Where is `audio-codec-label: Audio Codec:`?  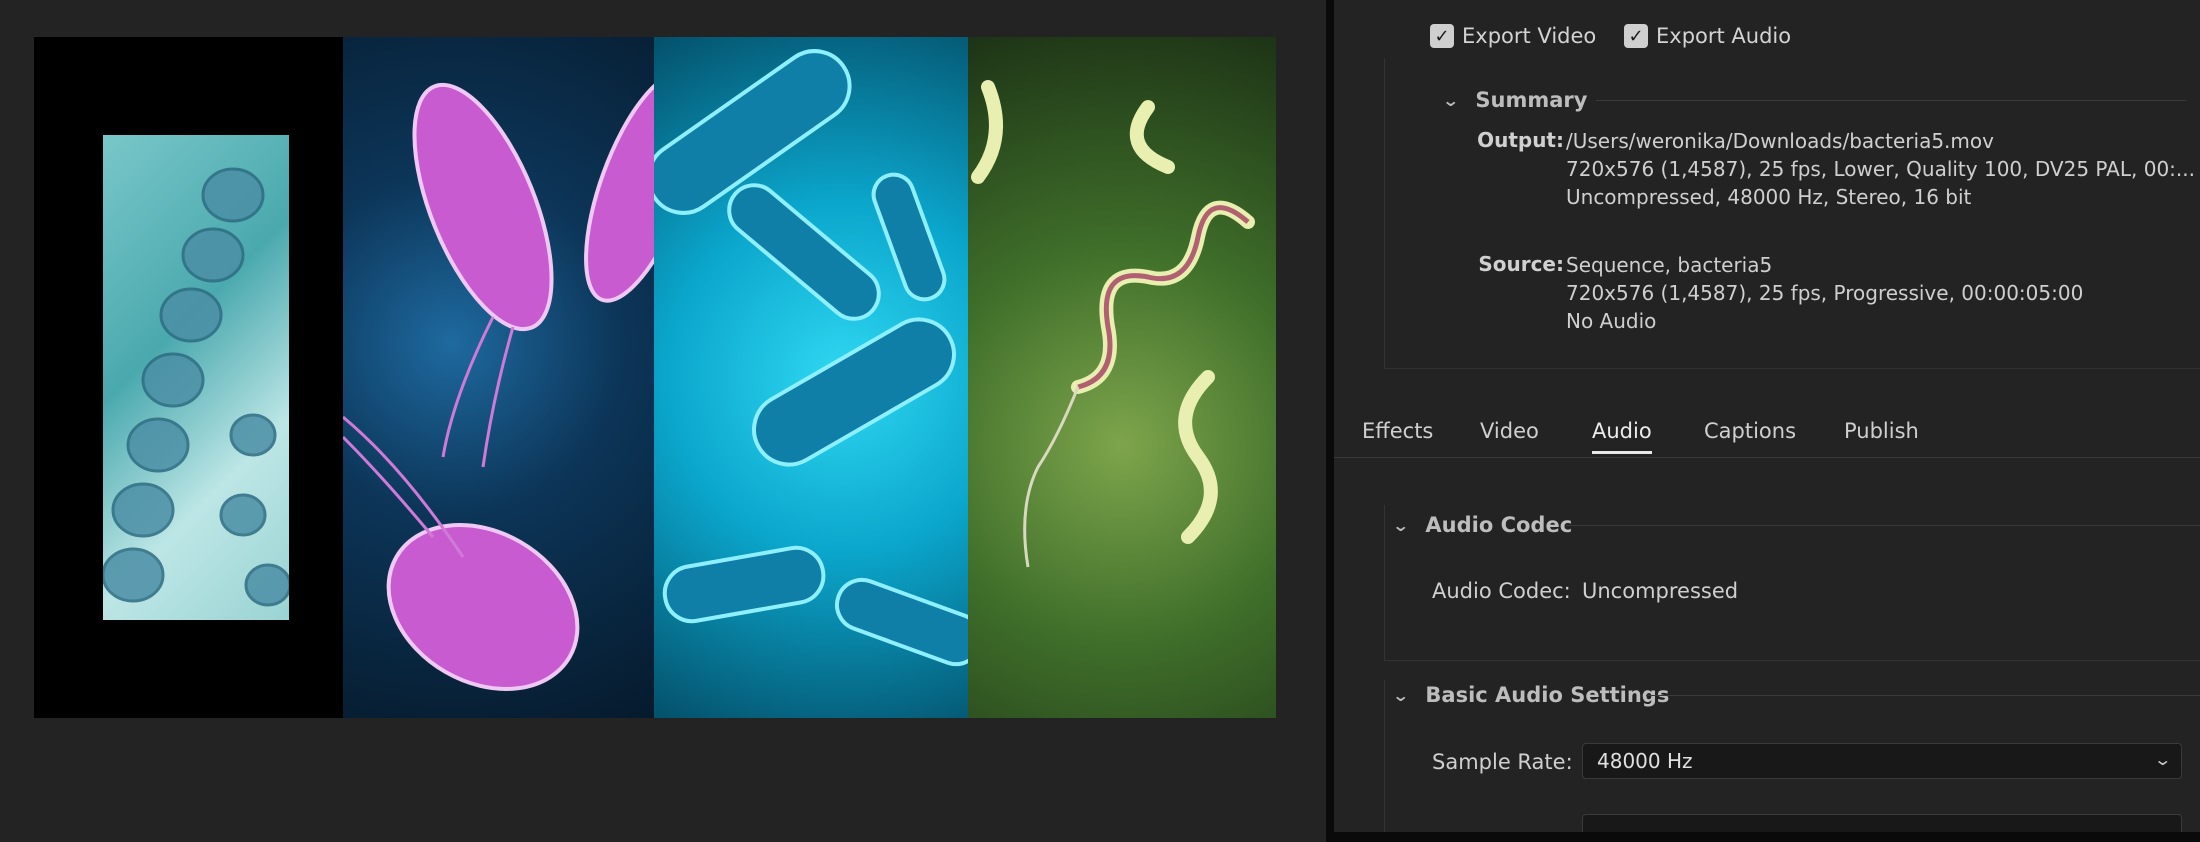 audio-codec-label: Audio Codec: is located at coordinates (1501, 591).